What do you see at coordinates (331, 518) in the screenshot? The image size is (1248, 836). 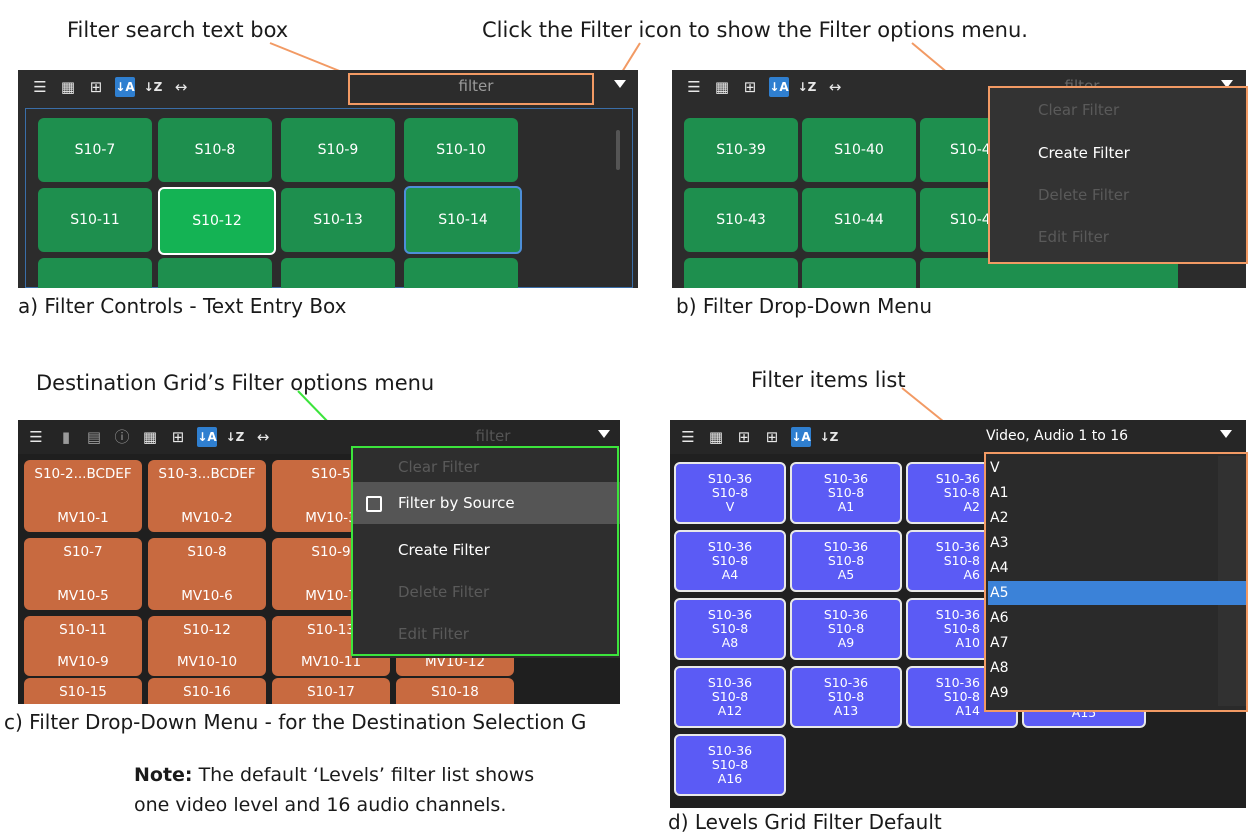 I see `tile-dest: MV10-3` at bounding box center [331, 518].